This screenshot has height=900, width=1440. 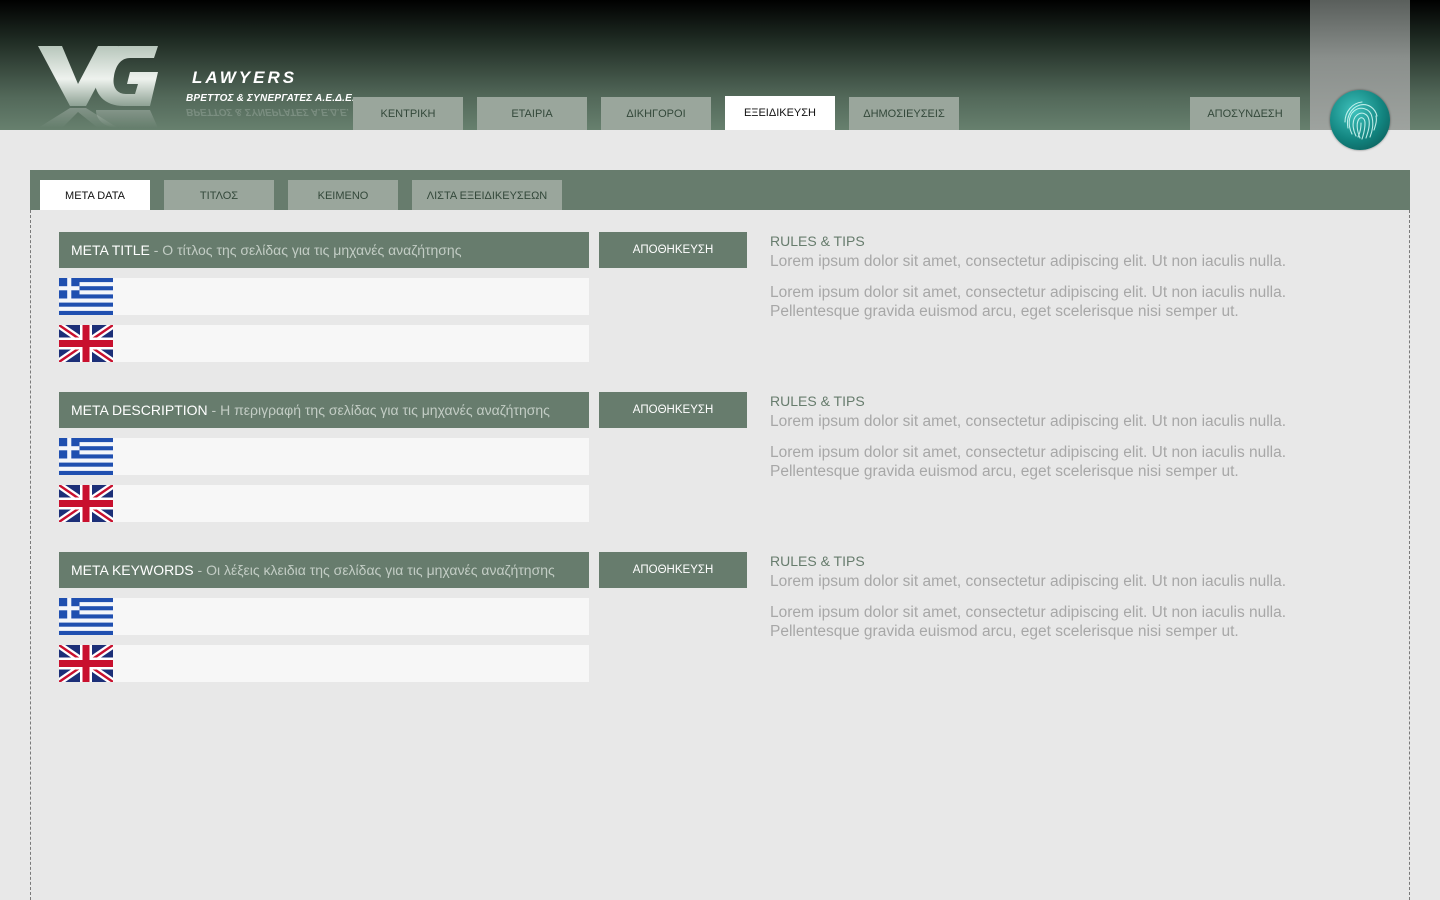 I want to click on meta-keywords-greek-row, so click(x=324, y=616).